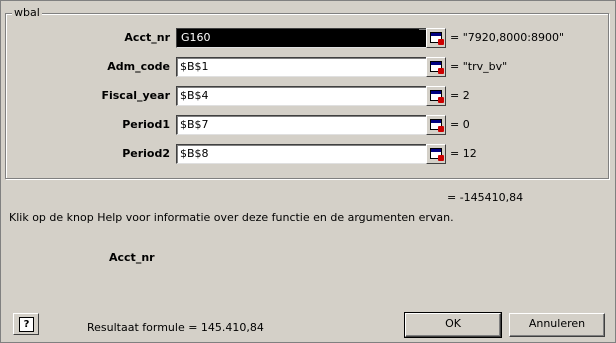 The height and width of the screenshot is (343, 616). Describe the element at coordinates (132, 257) in the screenshot. I see `current-argument-name: Acct_nr` at that location.